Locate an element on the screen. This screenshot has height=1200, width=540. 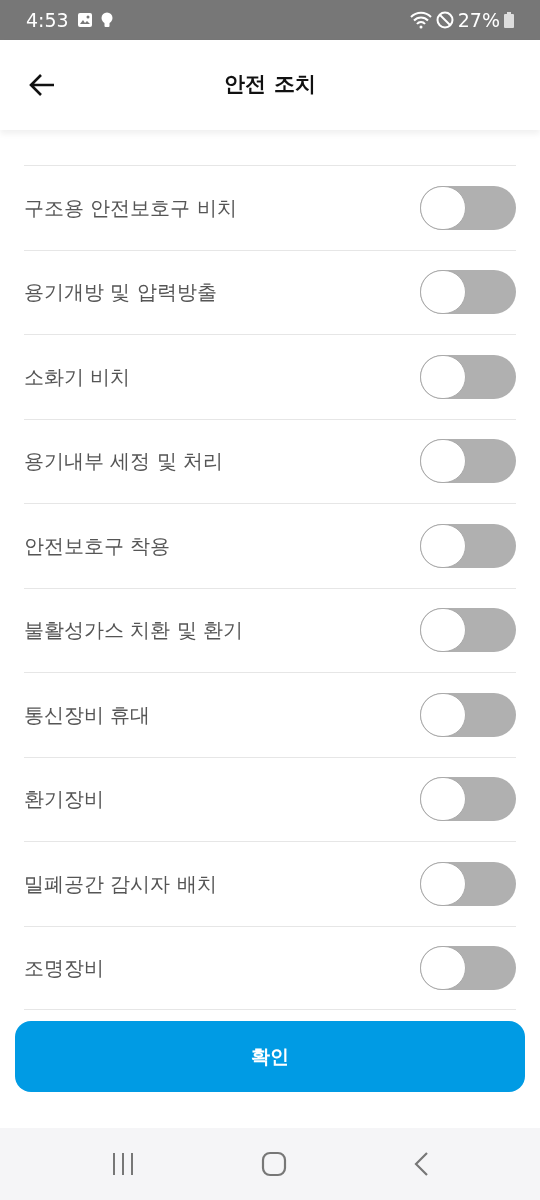
battery-percent: 27% is located at coordinates (478, 20).